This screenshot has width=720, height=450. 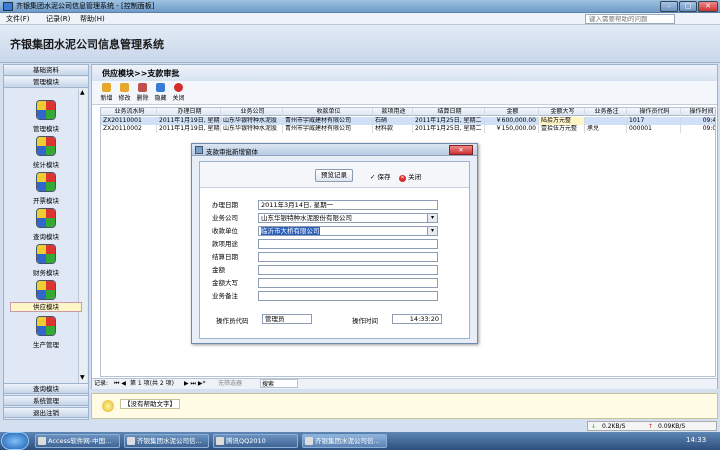 I want to click on sidebar-item-finance: 财务模块, so click(x=46, y=263).